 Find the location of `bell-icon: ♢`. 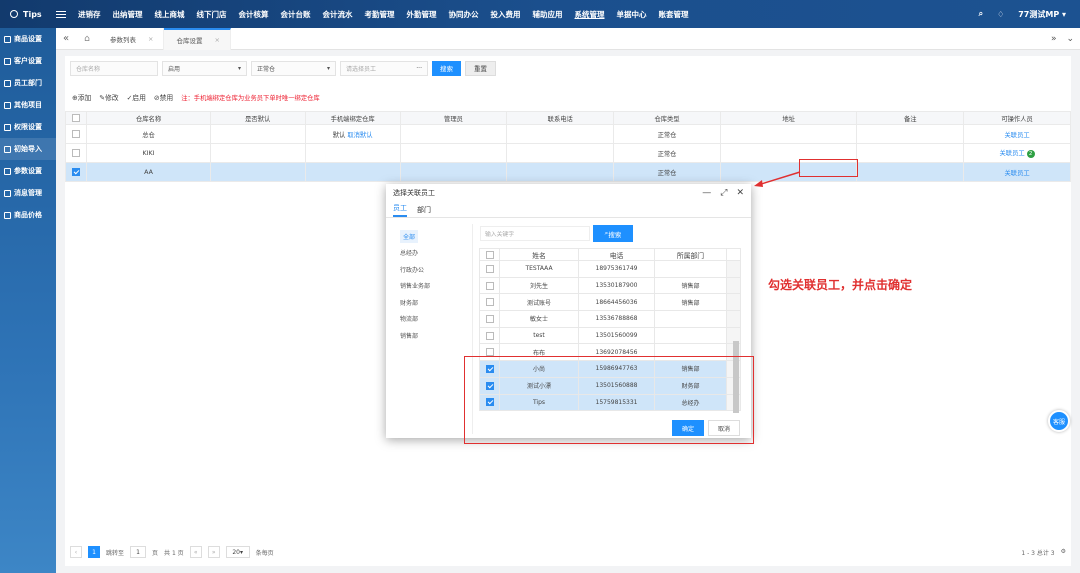

bell-icon: ♢ is located at coordinates (1000, 14).